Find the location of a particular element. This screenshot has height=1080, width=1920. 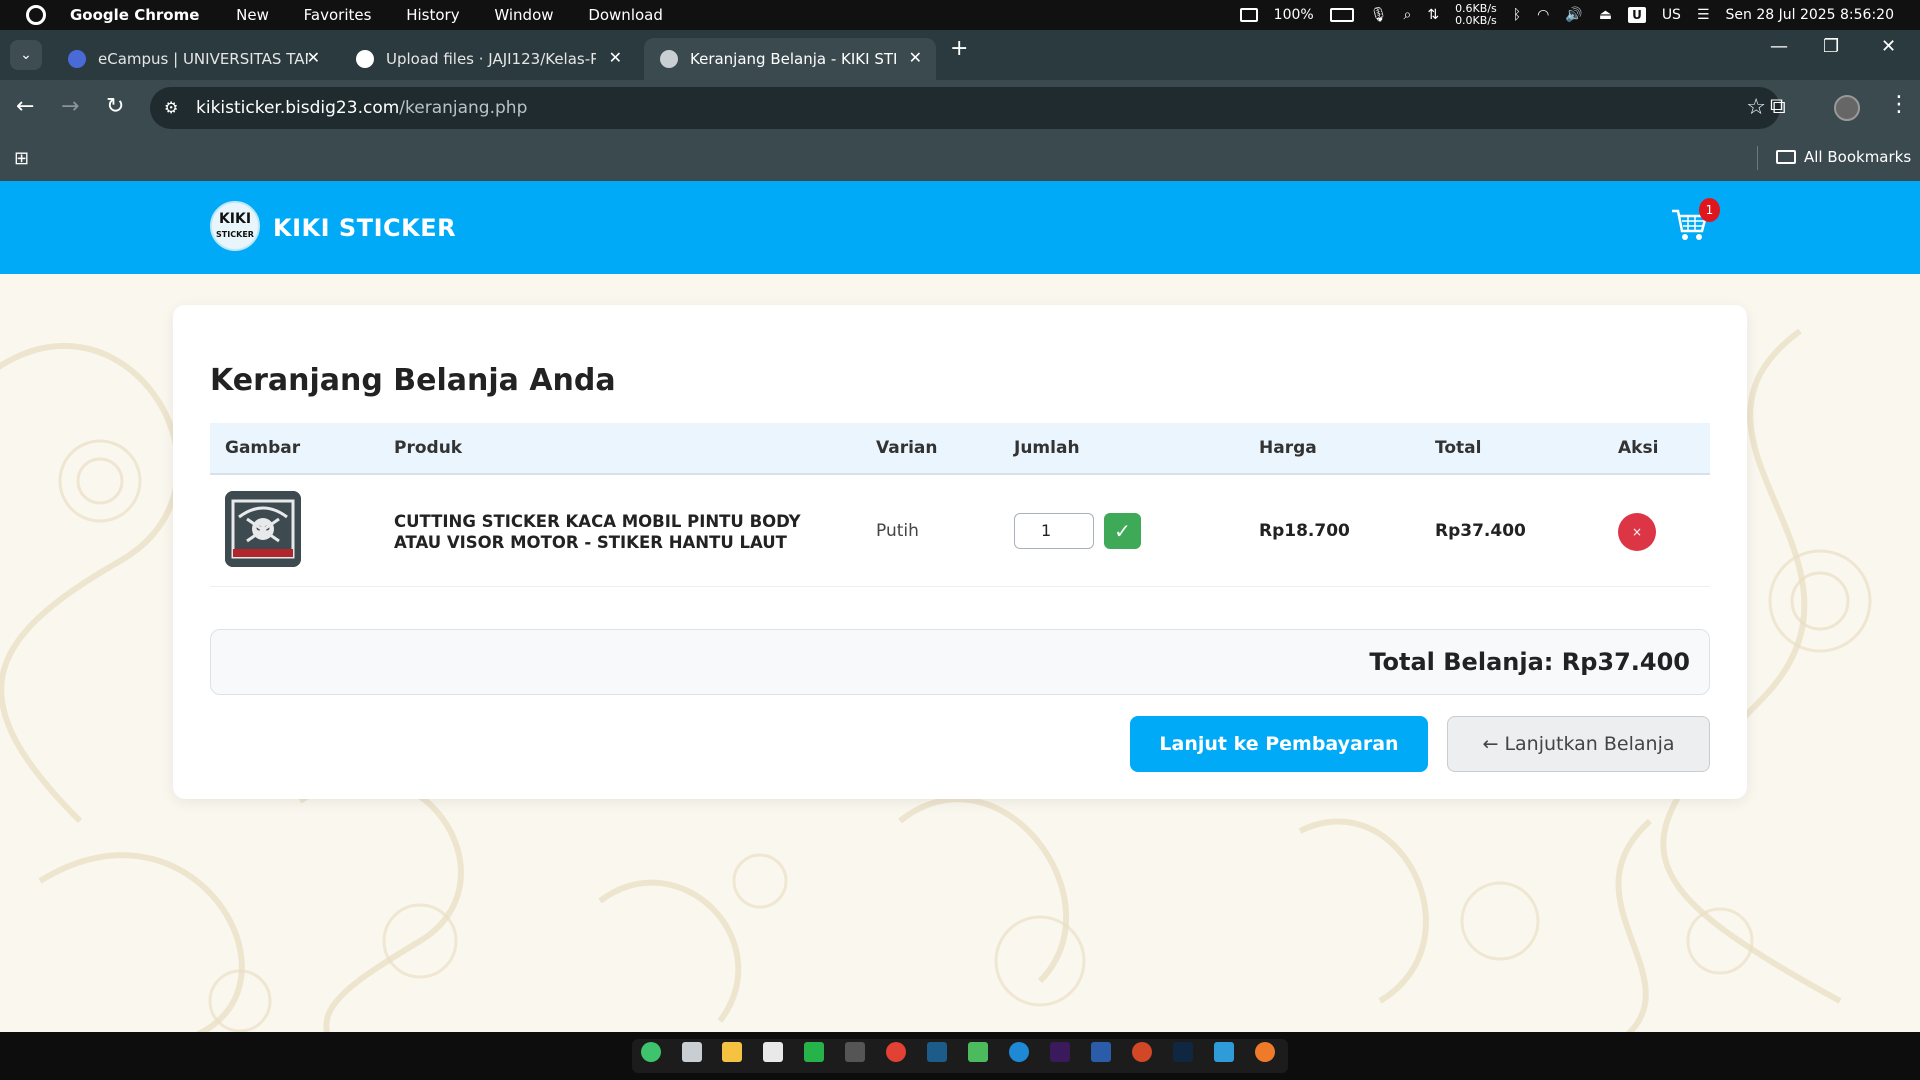

eject-icon: ⏏ is located at coordinates (1605, 15).